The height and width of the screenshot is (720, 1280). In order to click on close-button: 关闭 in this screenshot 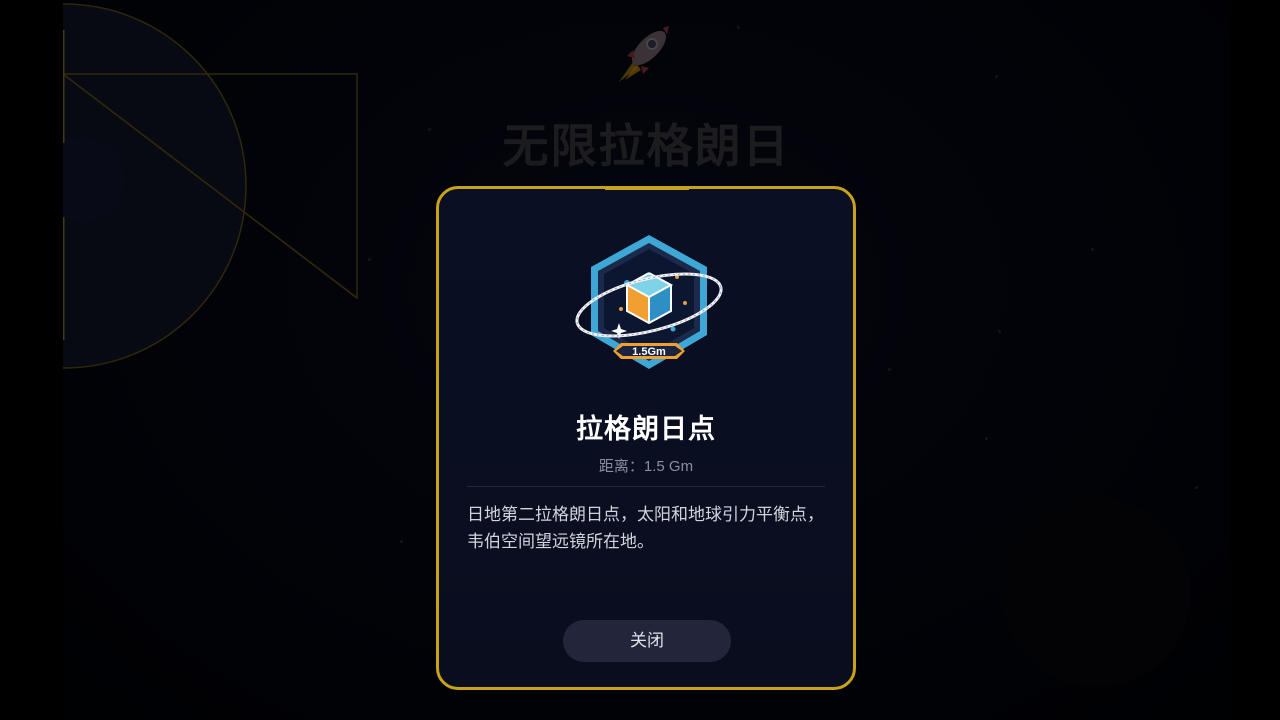, I will do `click(647, 641)`.